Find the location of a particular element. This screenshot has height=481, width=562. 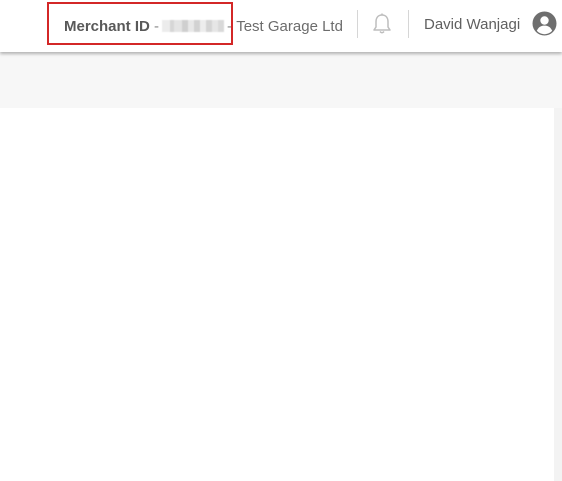

bell-icon is located at coordinates (382, 24).